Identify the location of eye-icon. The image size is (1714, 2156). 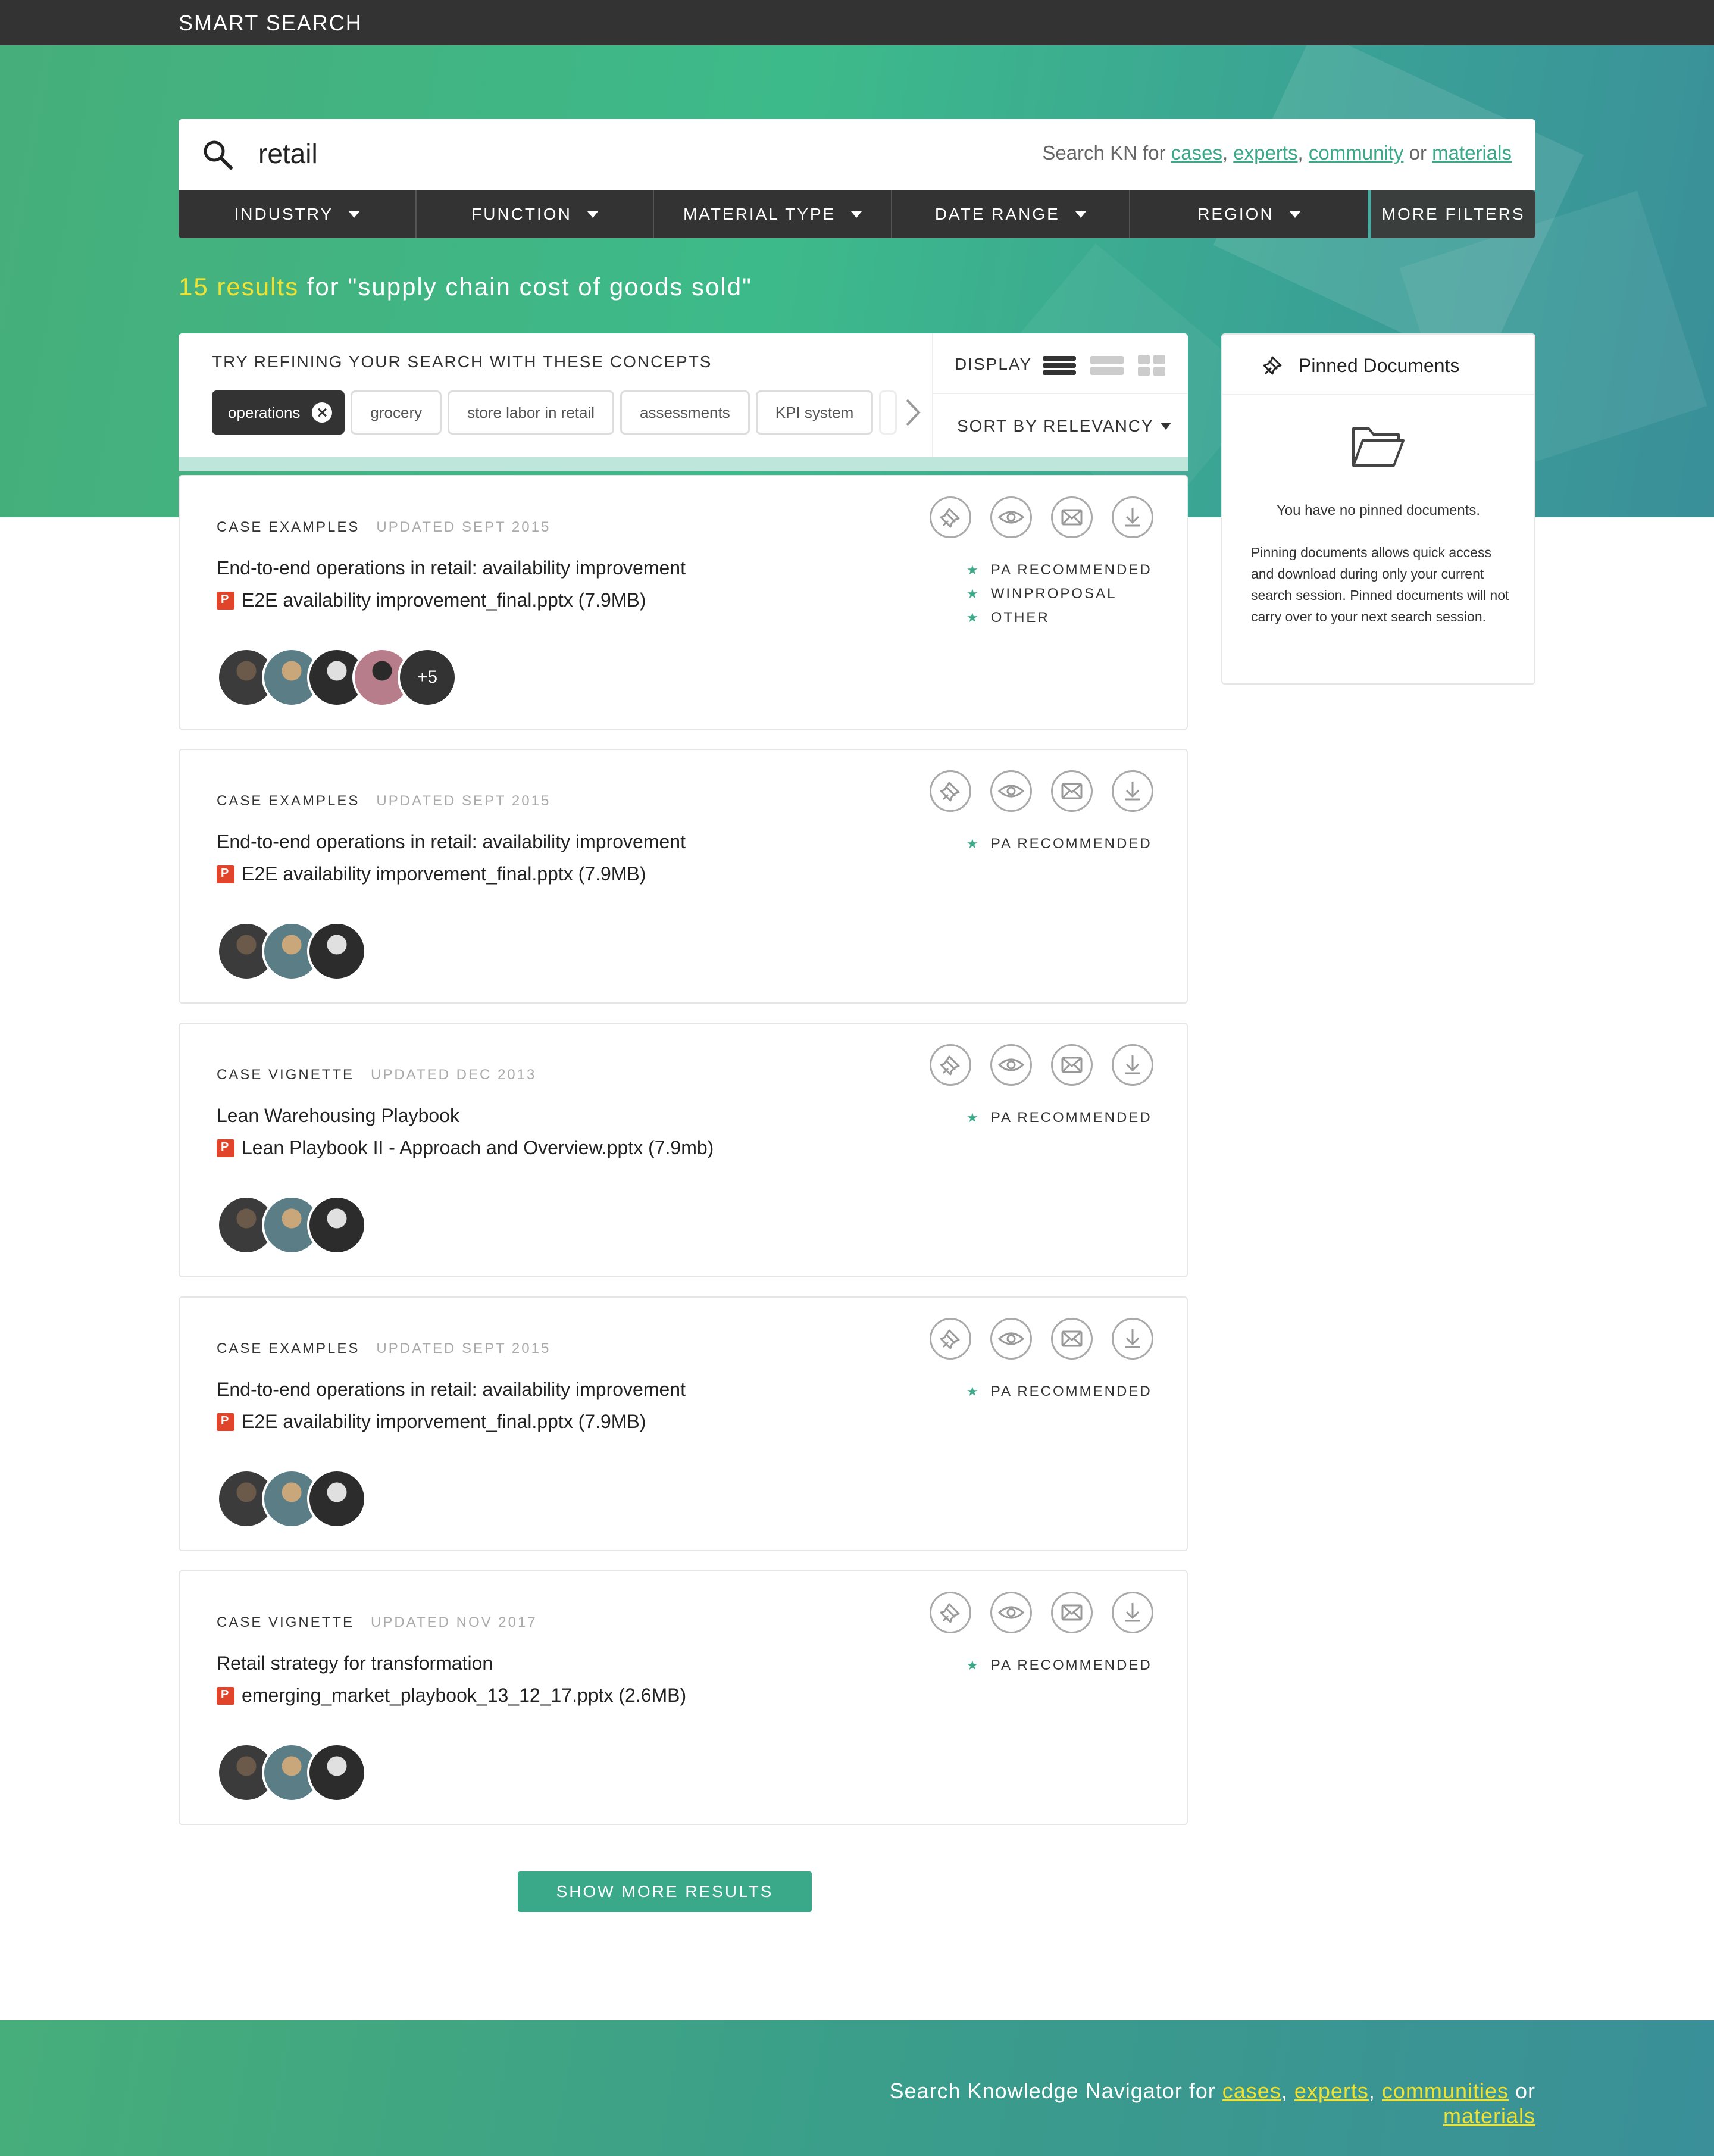
(1011, 1064).